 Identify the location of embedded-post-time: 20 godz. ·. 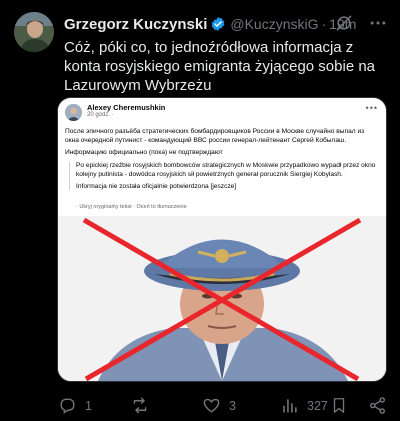
(100, 115).